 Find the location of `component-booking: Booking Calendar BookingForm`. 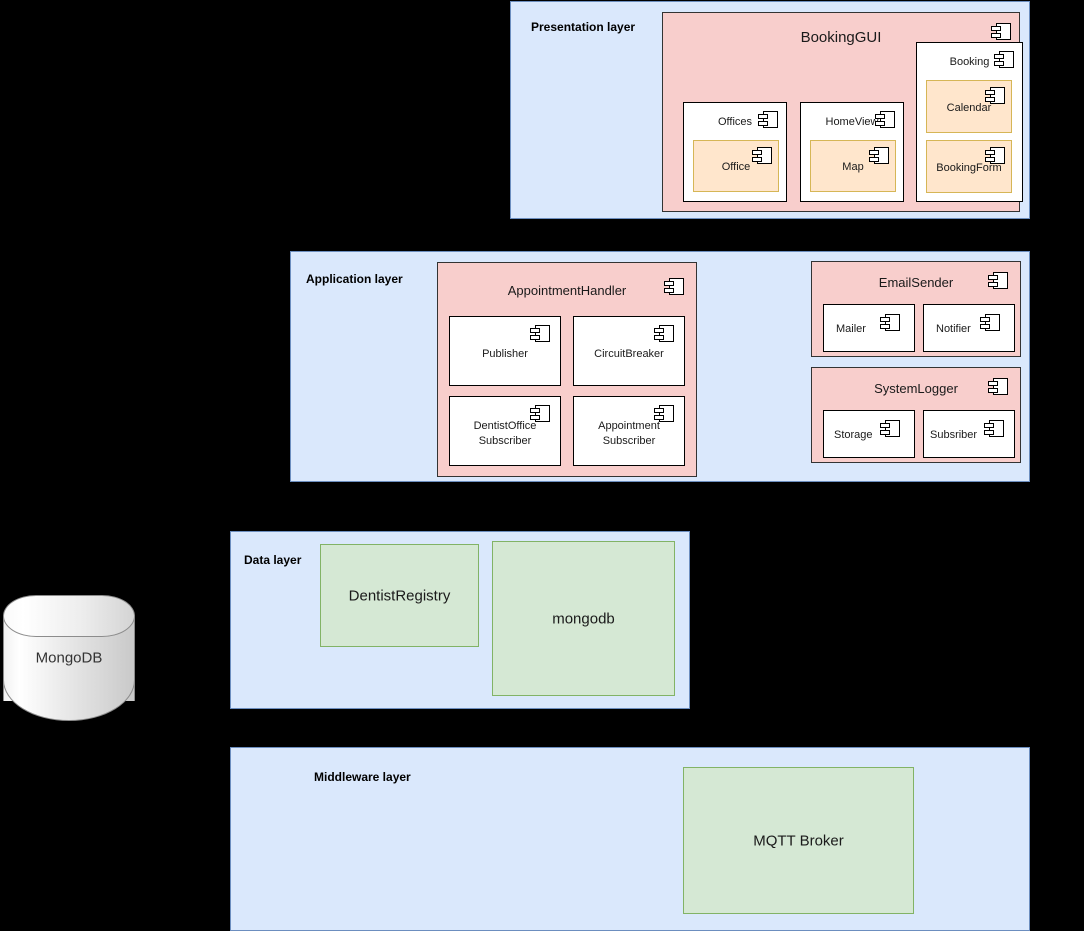

component-booking: Booking Calendar BookingForm is located at coordinates (969, 122).